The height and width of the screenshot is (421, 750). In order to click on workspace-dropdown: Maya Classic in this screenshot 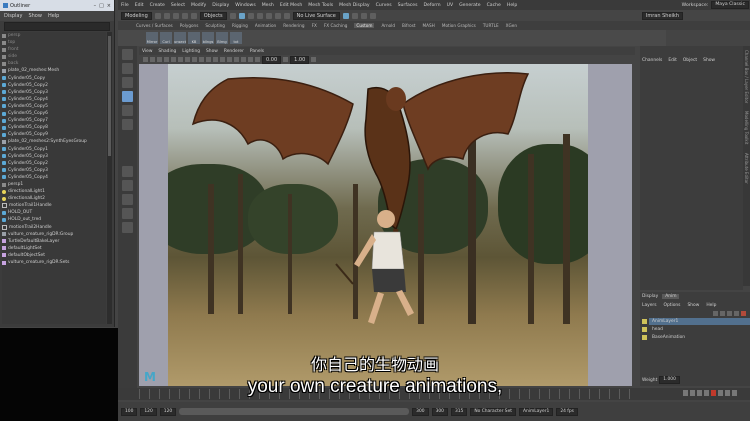, I will do `click(730, 5)`.